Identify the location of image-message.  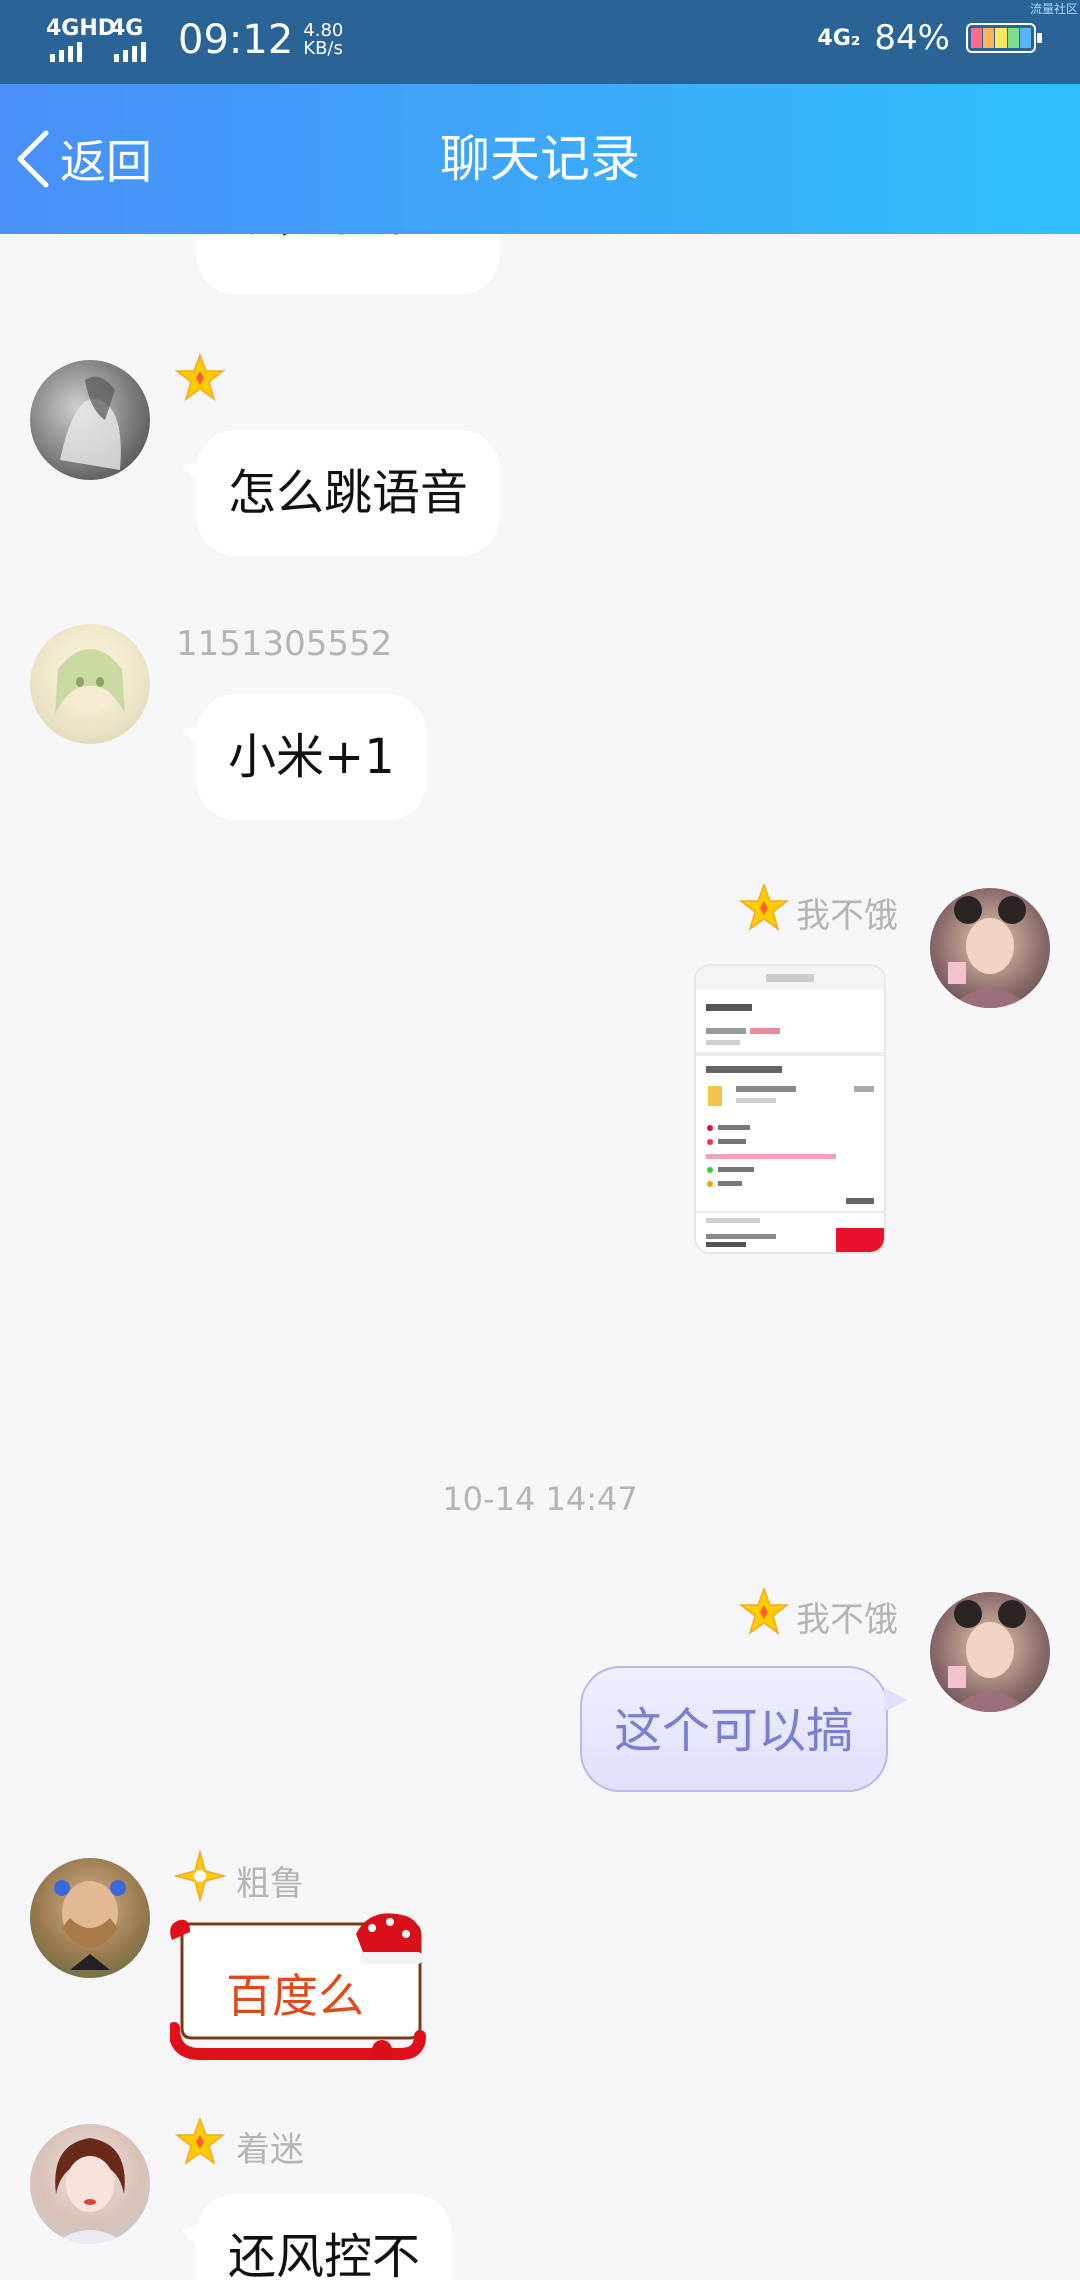
(790, 1109).